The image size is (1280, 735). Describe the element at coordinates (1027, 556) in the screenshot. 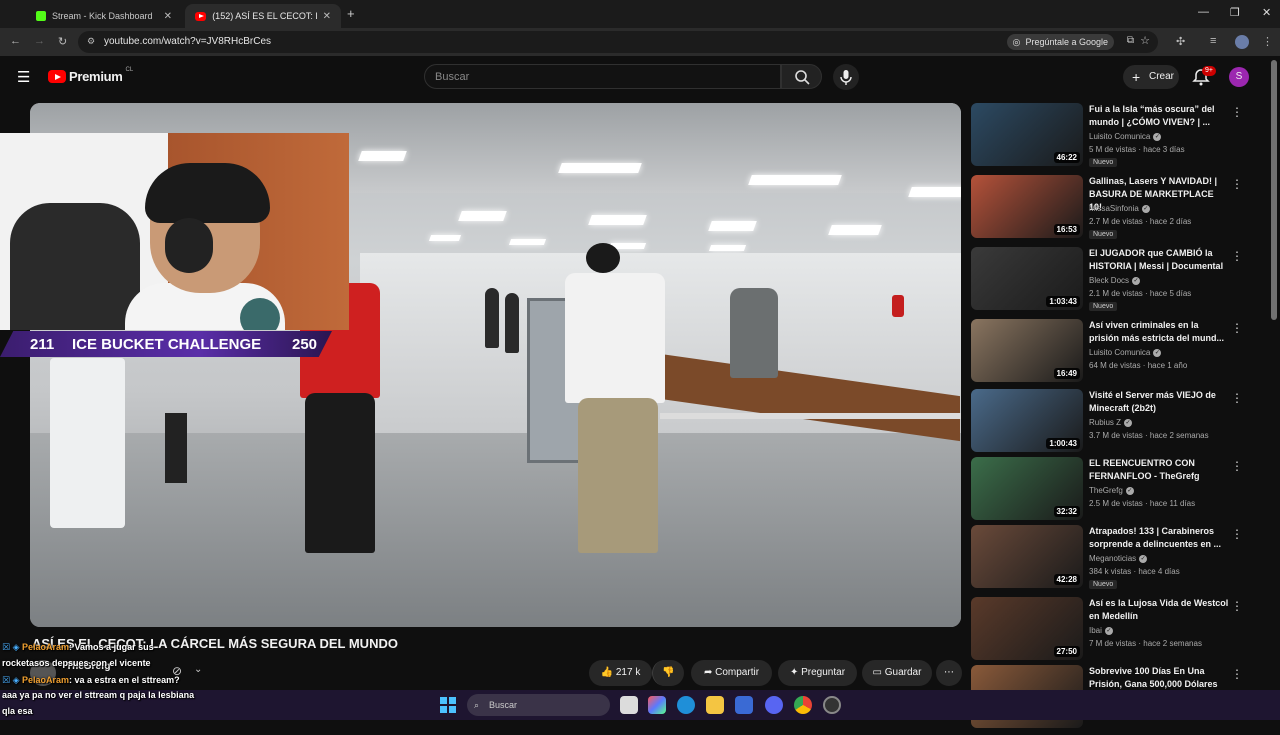

I see `video-thumbnail: 42:28` at that location.